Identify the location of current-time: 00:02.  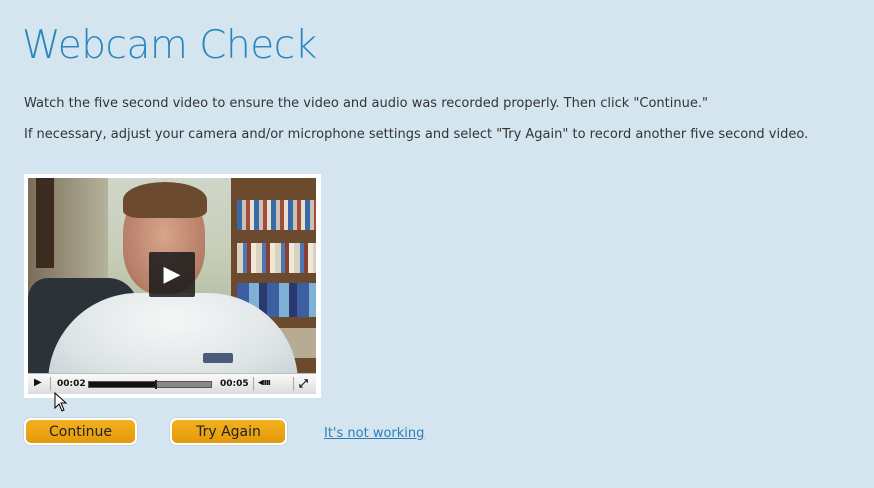
(71, 384).